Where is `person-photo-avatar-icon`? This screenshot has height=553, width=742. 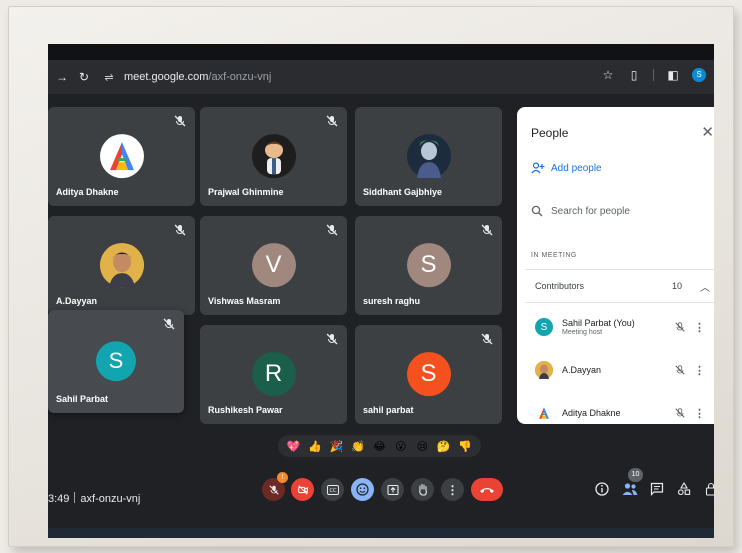 person-photo-avatar-icon is located at coordinates (121, 264).